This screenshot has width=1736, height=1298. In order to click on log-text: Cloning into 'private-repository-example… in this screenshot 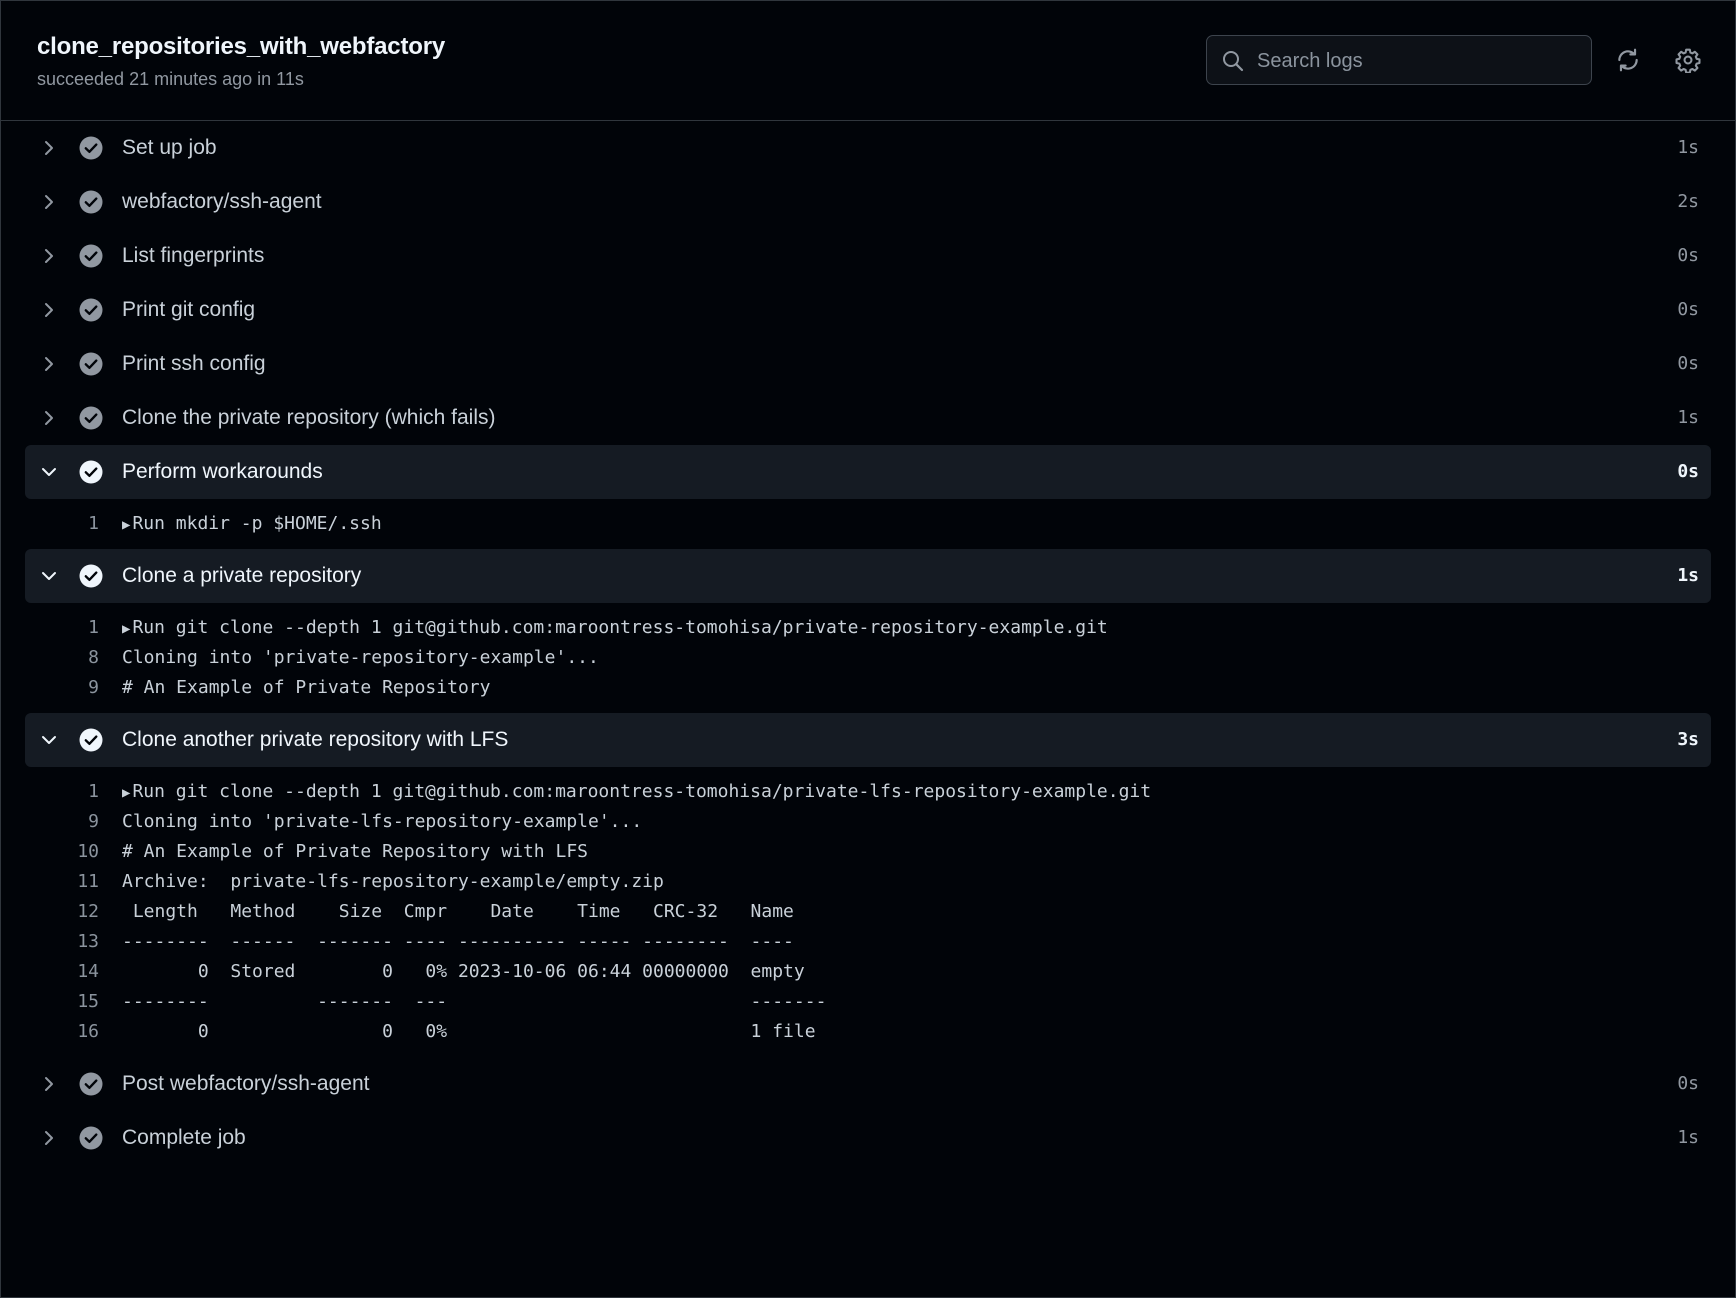, I will do `click(360, 657)`.